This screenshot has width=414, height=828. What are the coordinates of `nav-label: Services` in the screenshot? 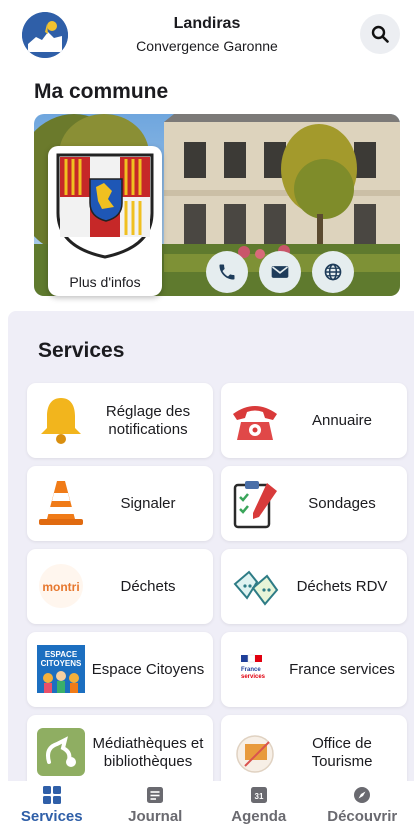 It's located at (51, 816).